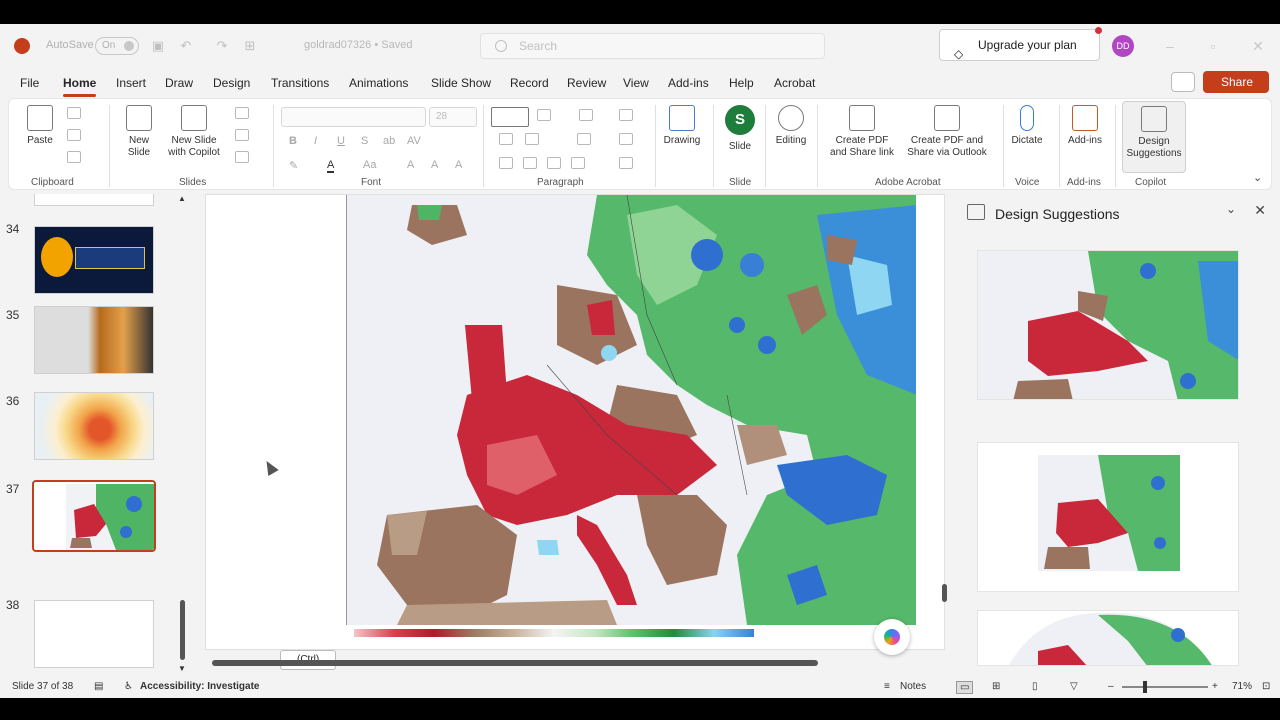  Describe the element at coordinates (389, 141) in the screenshot. I see `shadow-icon: ab` at that location.